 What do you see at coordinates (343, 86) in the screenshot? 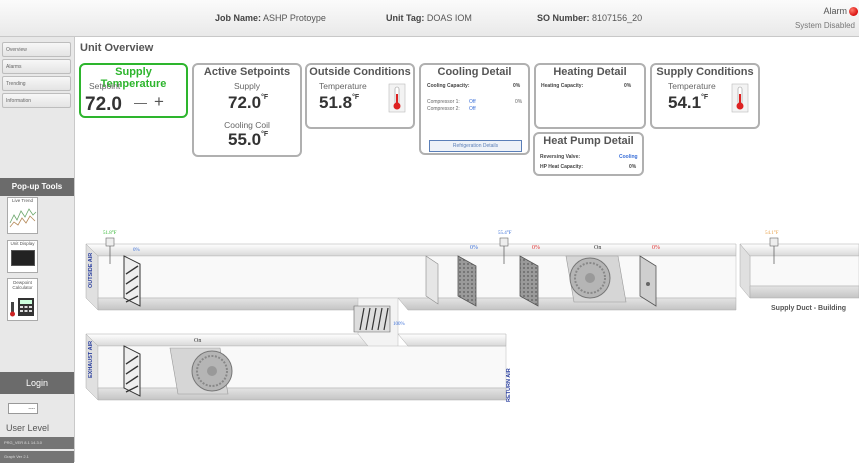
I see `outside-temperature-label: Temperature` at bounding box center [343, 86].